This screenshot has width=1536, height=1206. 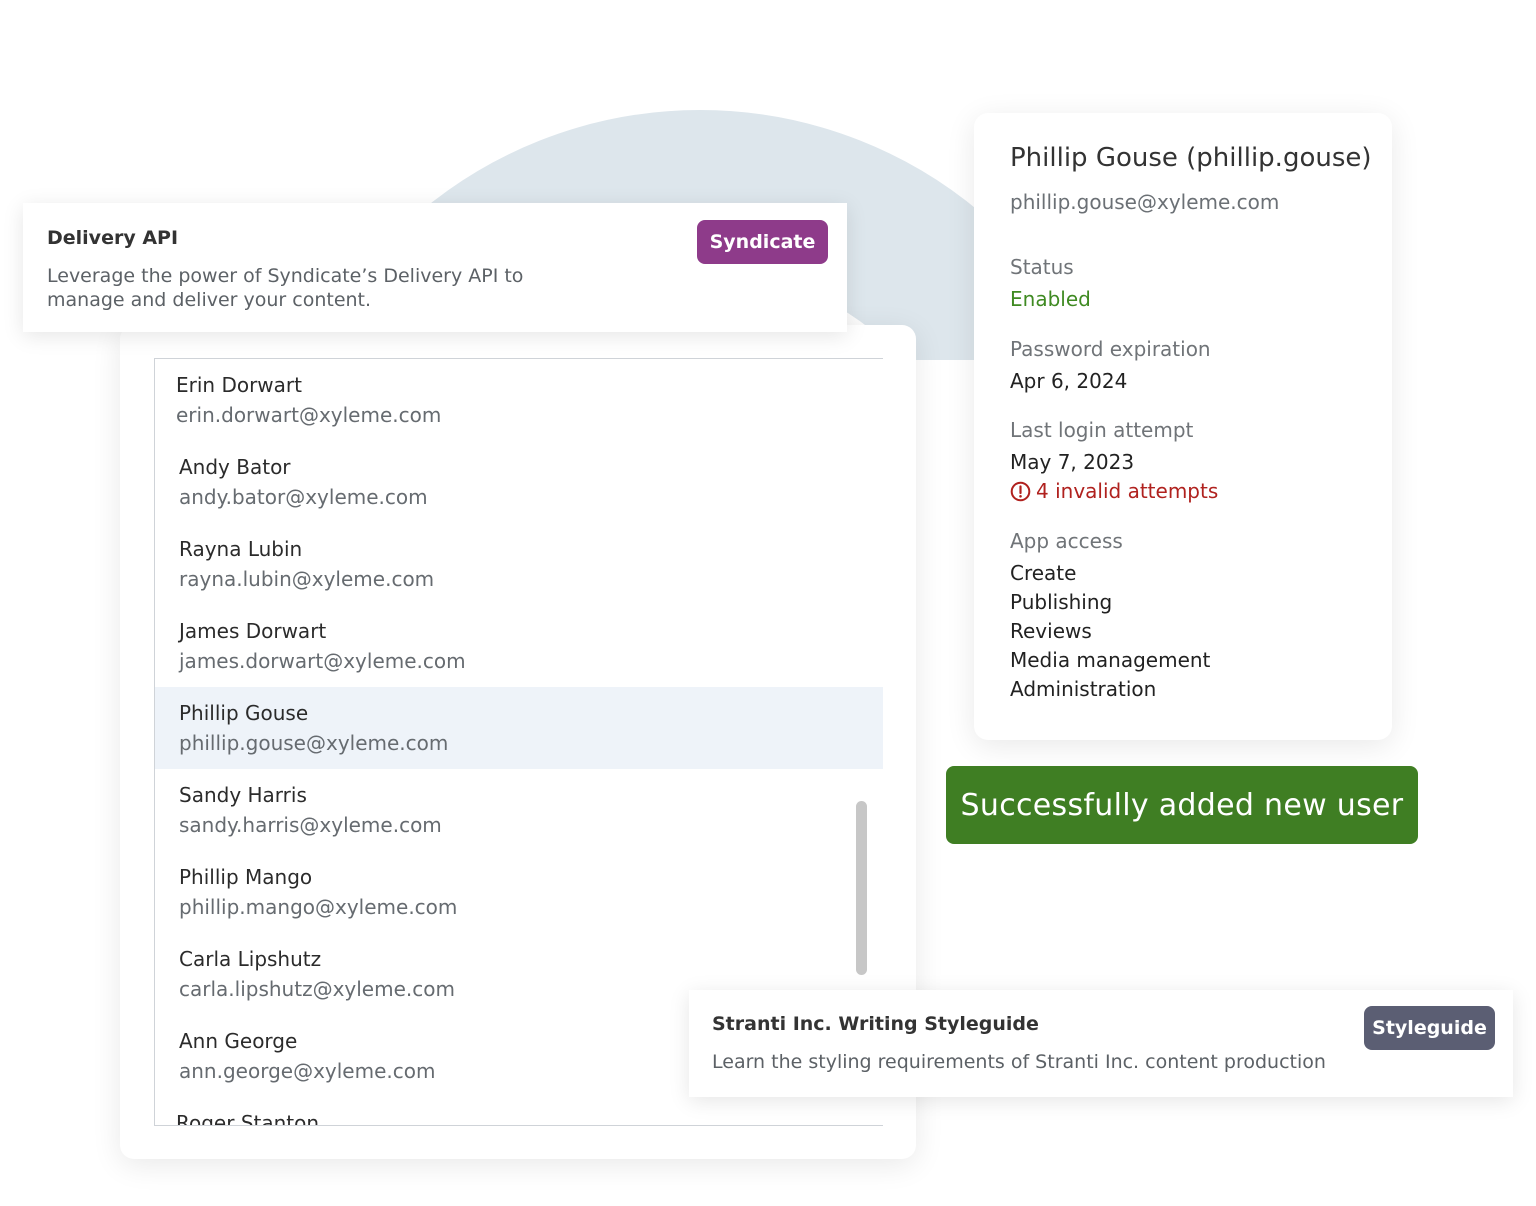 What do you see at coordinates (519, 482) in the screenshot?
I see `list-item: Andy Bator andy.bator@xyleme.com` at bounding box center [519, 482].